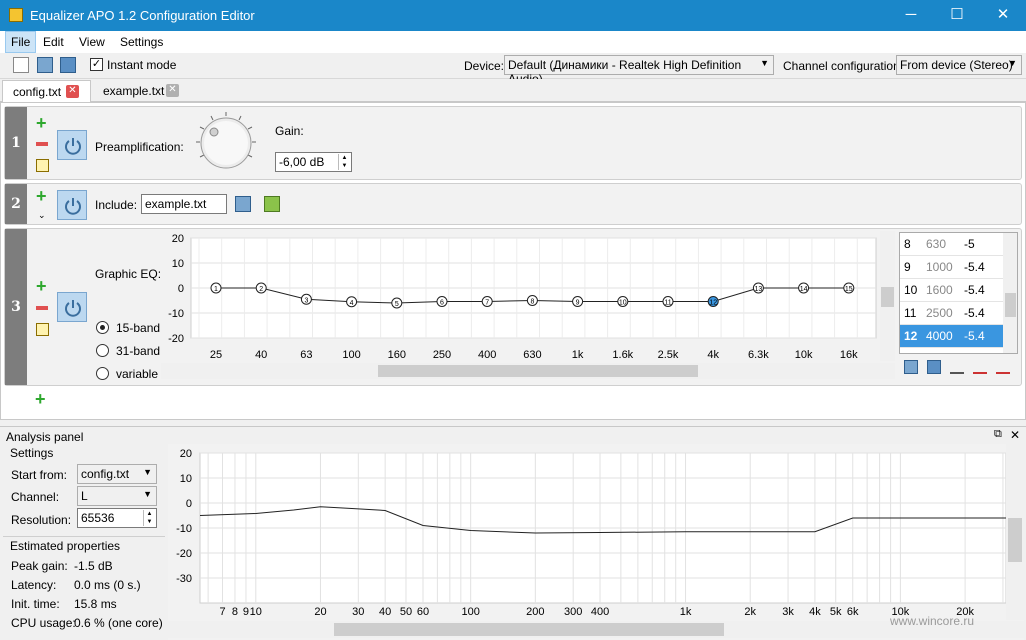 The width and height of the screenshot is (1026, 640). I want to click on float-panel-icon: ⧉, so click(998, 434).